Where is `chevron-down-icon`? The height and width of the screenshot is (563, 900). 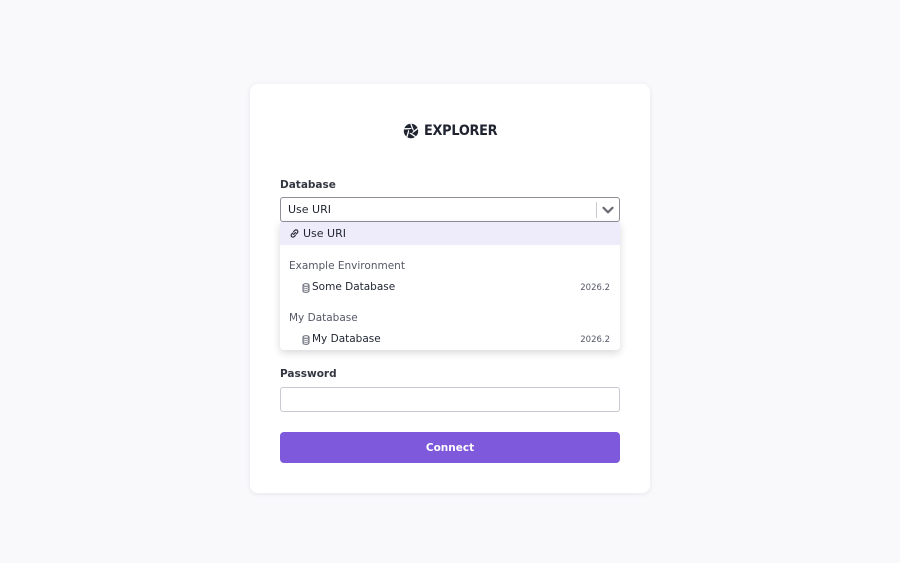 chevron-down-icon is located at coordinates (608, 210).